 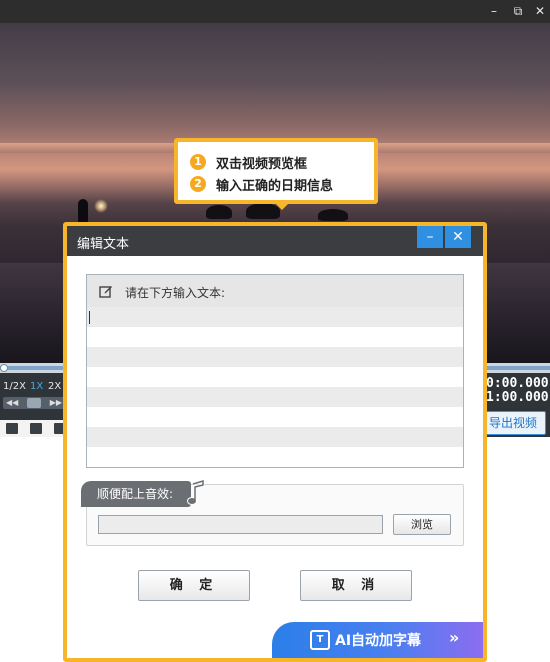 What do you see at coordinates (135, 494) in the screenshot?
I see `sound-effect-label: 顺便配上音效:` at bounding box center [135, 494].